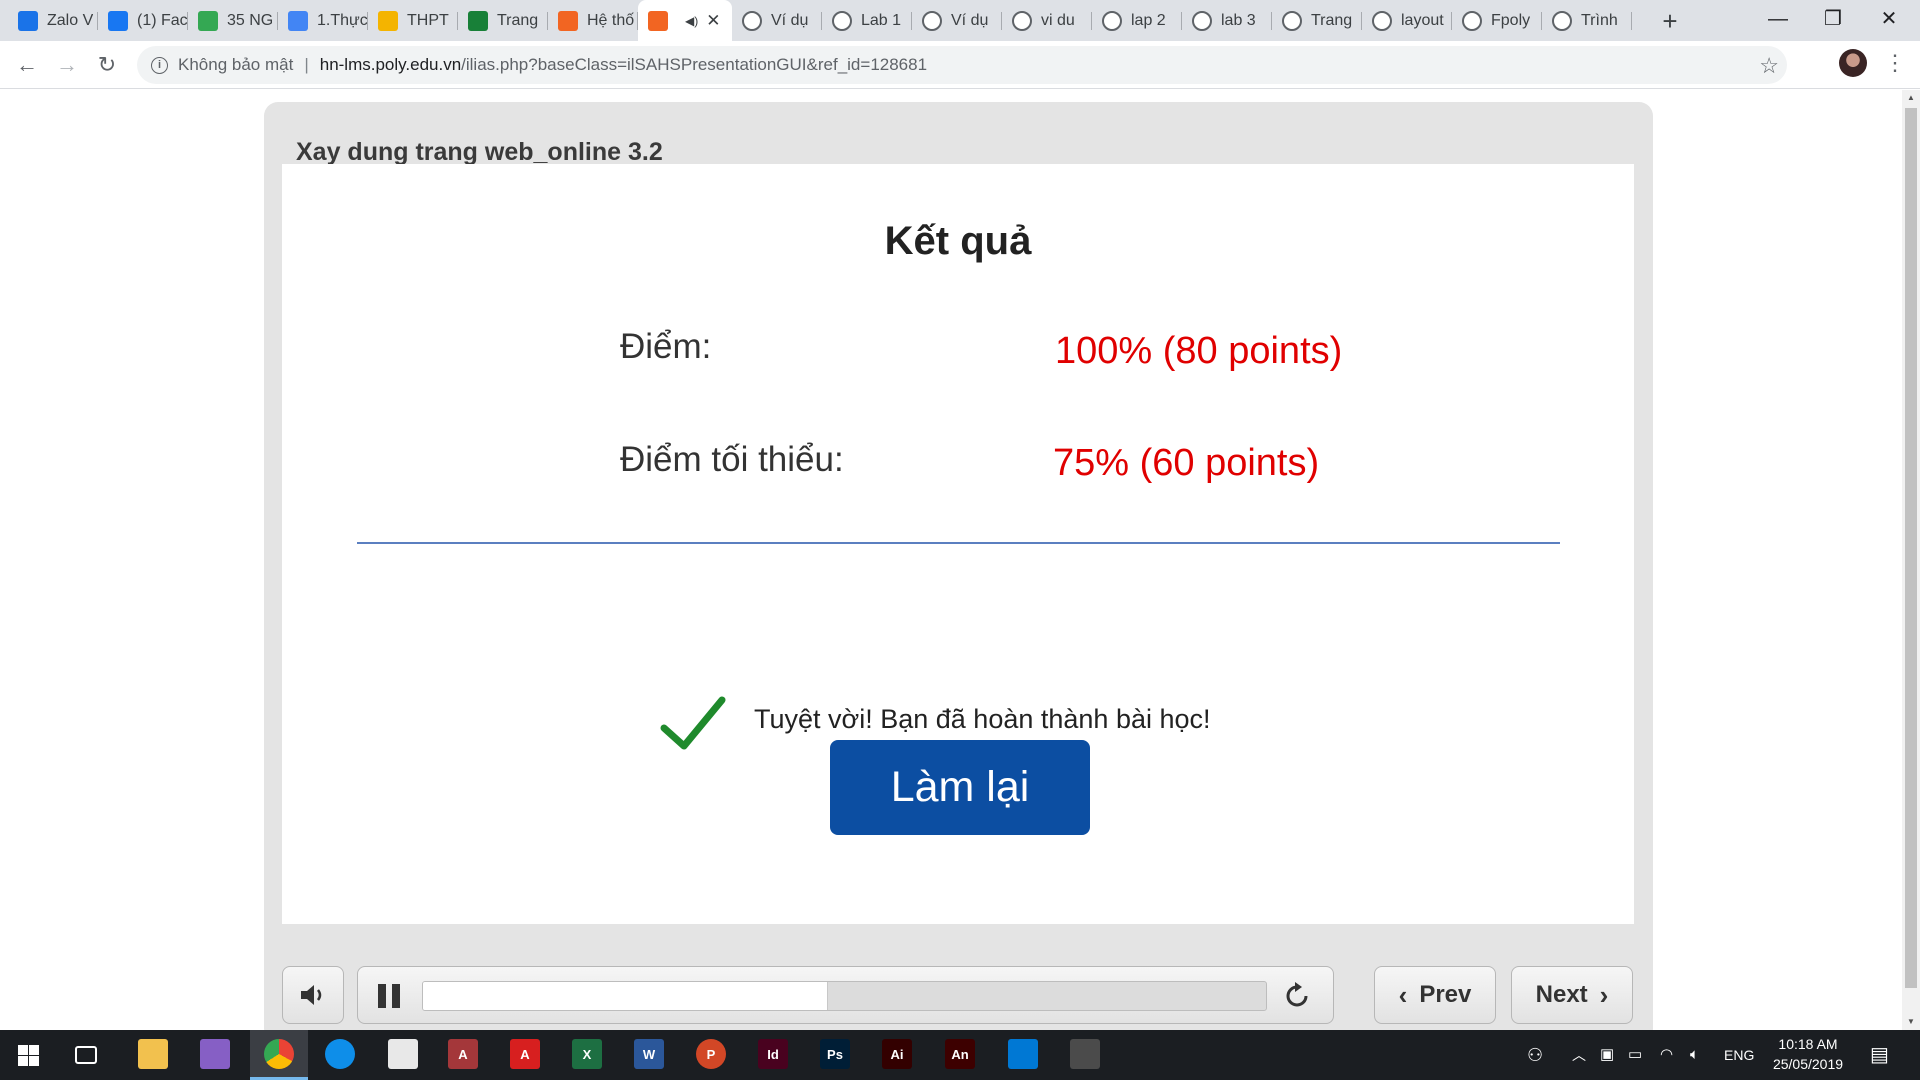 This screenshot has width=1920, height=1080. I want to click on browser-tab: Lab 1, so click(867, 20).